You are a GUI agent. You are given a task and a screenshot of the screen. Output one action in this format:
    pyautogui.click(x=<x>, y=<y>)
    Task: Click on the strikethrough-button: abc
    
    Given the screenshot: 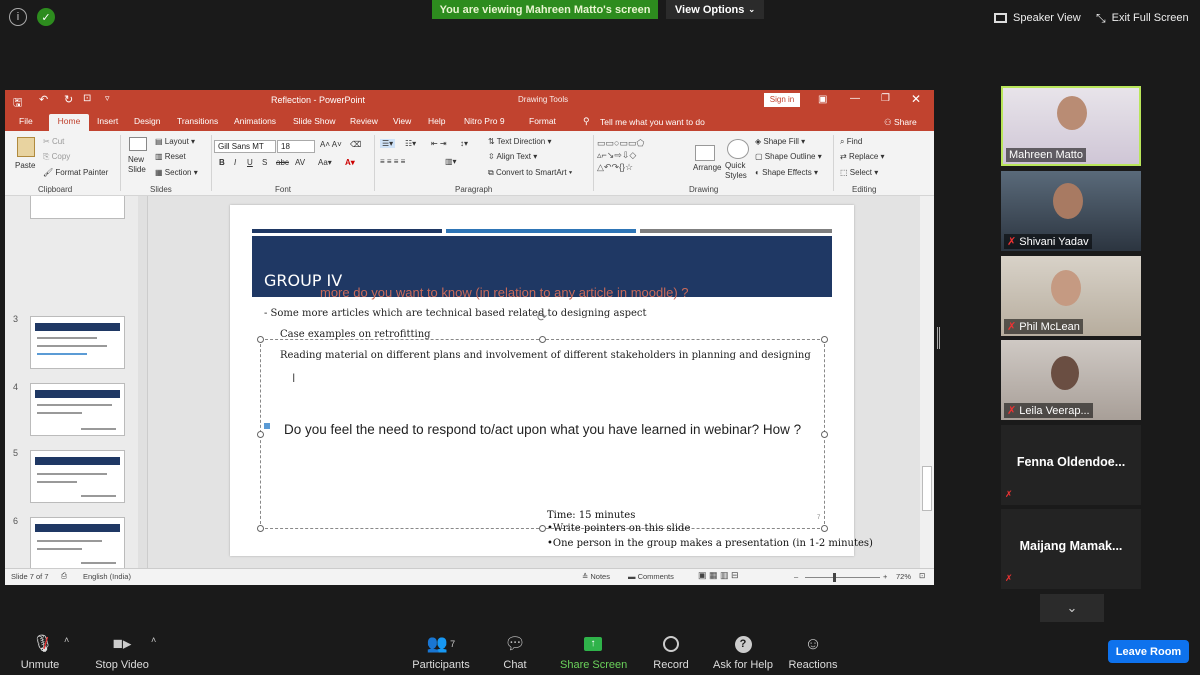 What is the action you would take?
    pyautogui.click(x=282, y=162)
    